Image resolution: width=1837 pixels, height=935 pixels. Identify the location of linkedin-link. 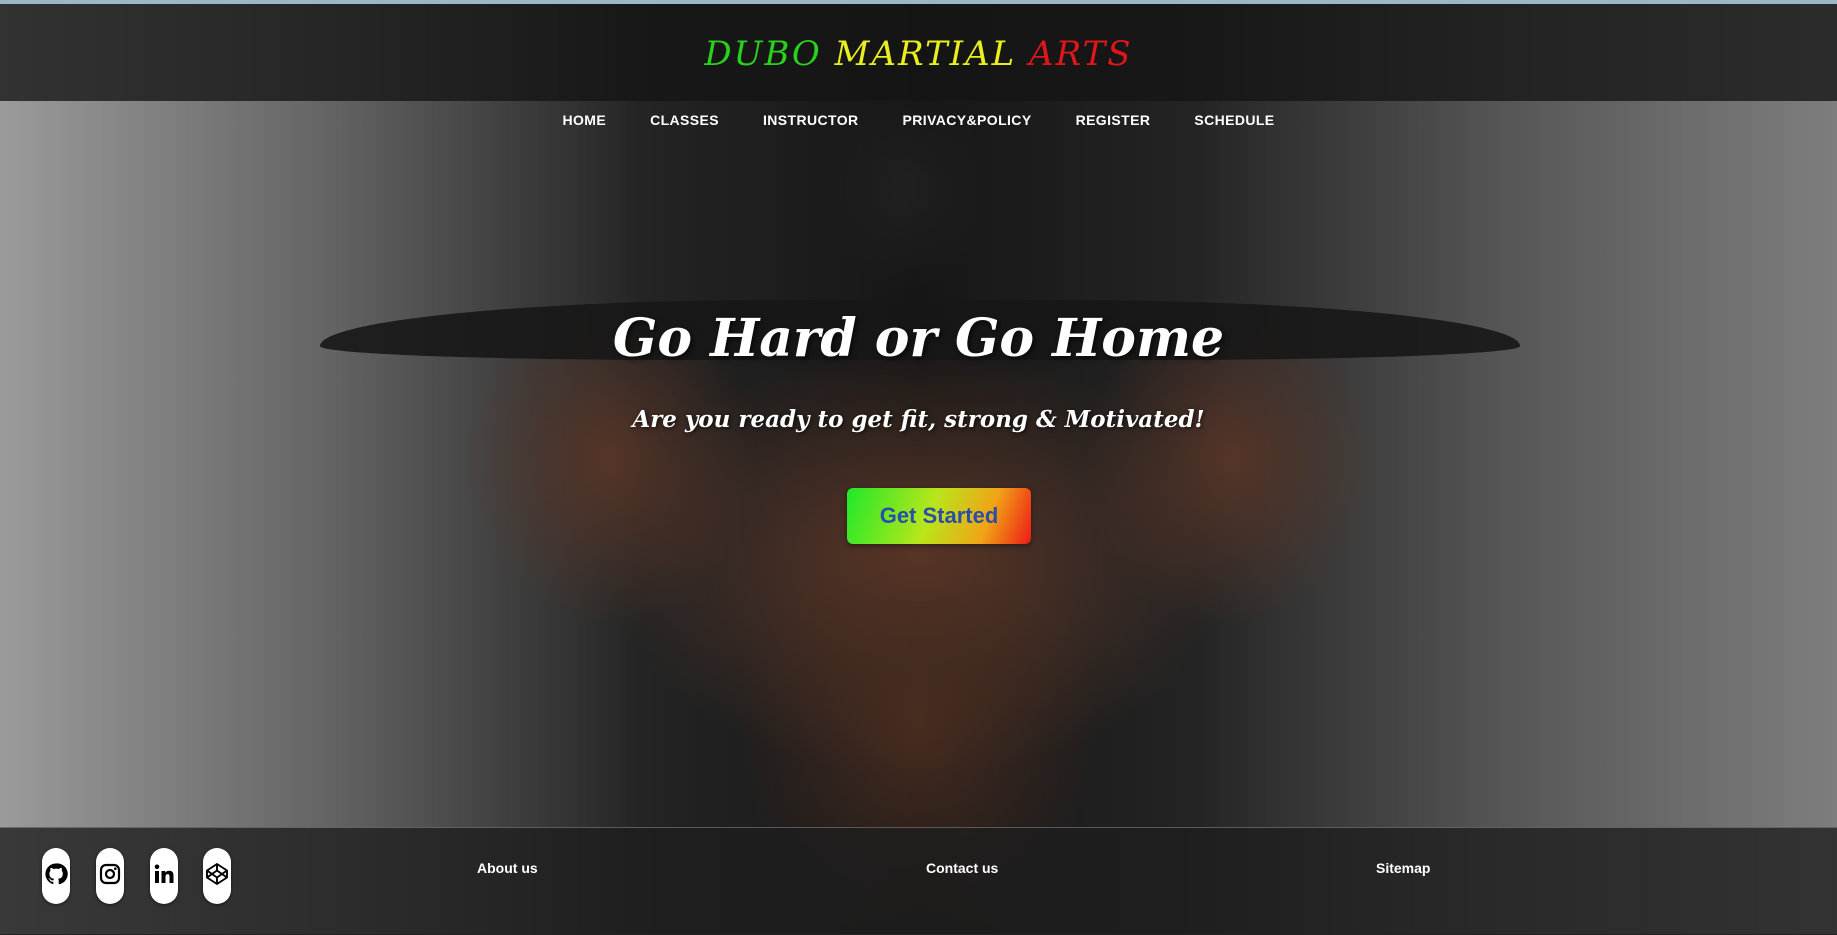
(164, 876).